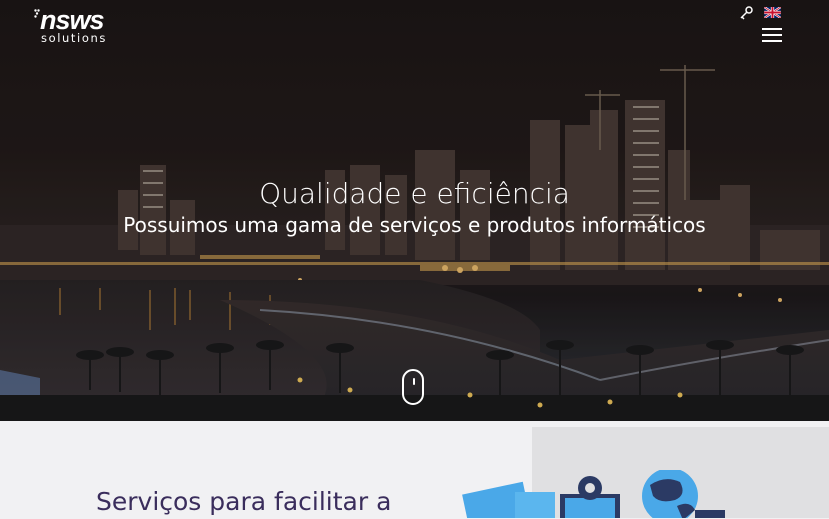 This screenshot has height=519, width=829. I want to click on hero-title: Qualidade e eficiência, so click(414, 193).